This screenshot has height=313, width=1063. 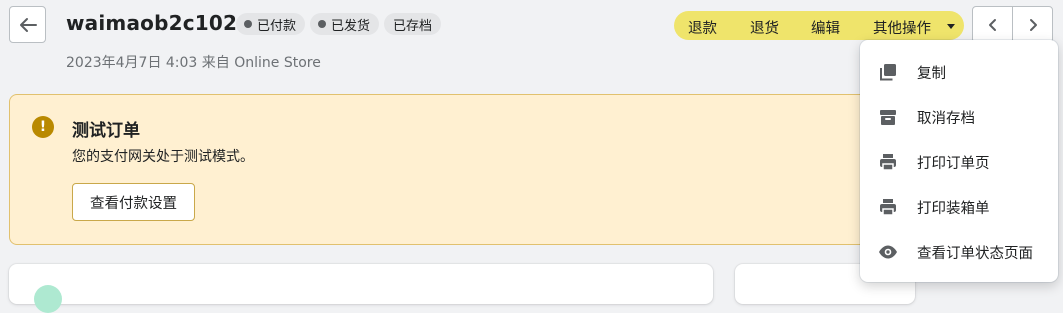 What do you see at coordinates (888, 72) in the screenshot?
I see `duplicate-icon` at bounding box center [888, 72].